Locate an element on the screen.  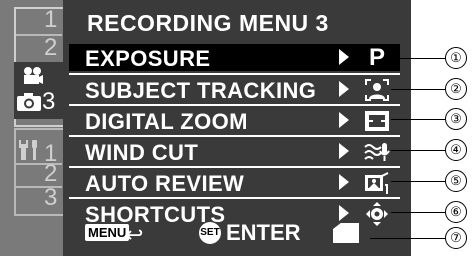
memory-card-icon is located at coordinates (346, 233).